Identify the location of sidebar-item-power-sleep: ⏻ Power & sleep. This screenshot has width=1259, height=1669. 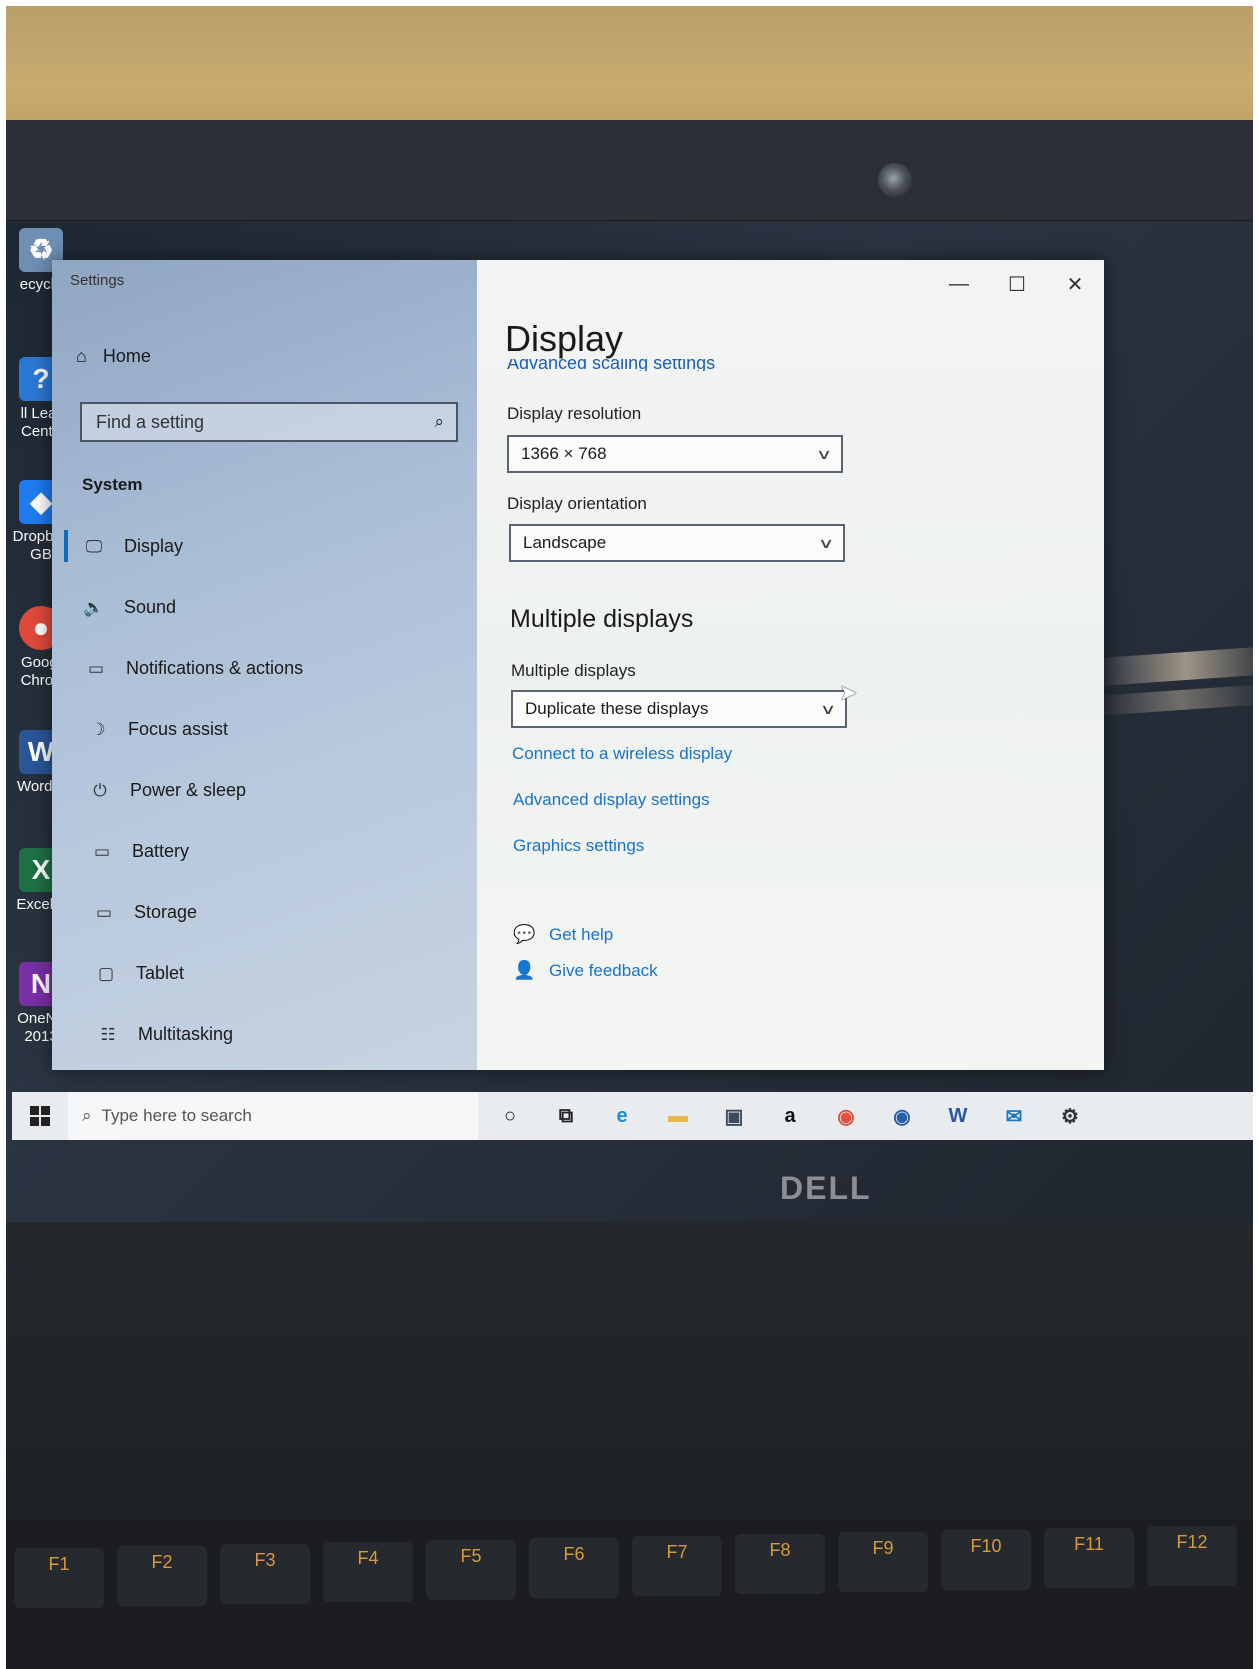
(264, 790).